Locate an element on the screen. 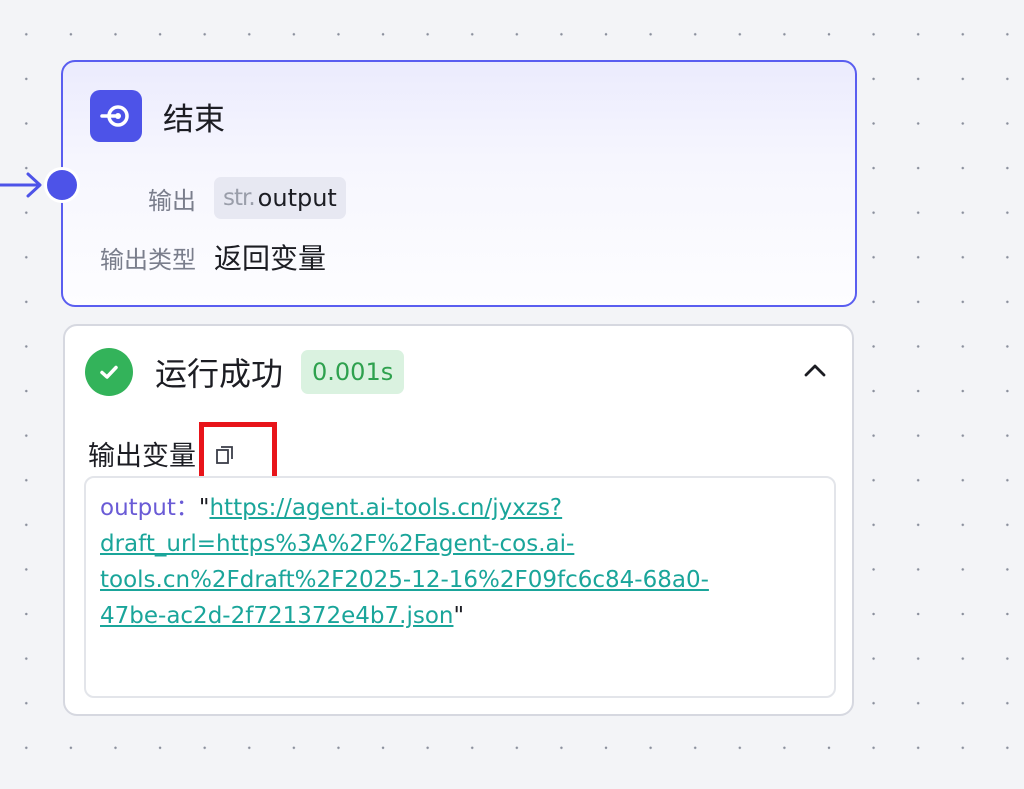  run-status-title: 运行成功 is located at coordinates (219, 374).